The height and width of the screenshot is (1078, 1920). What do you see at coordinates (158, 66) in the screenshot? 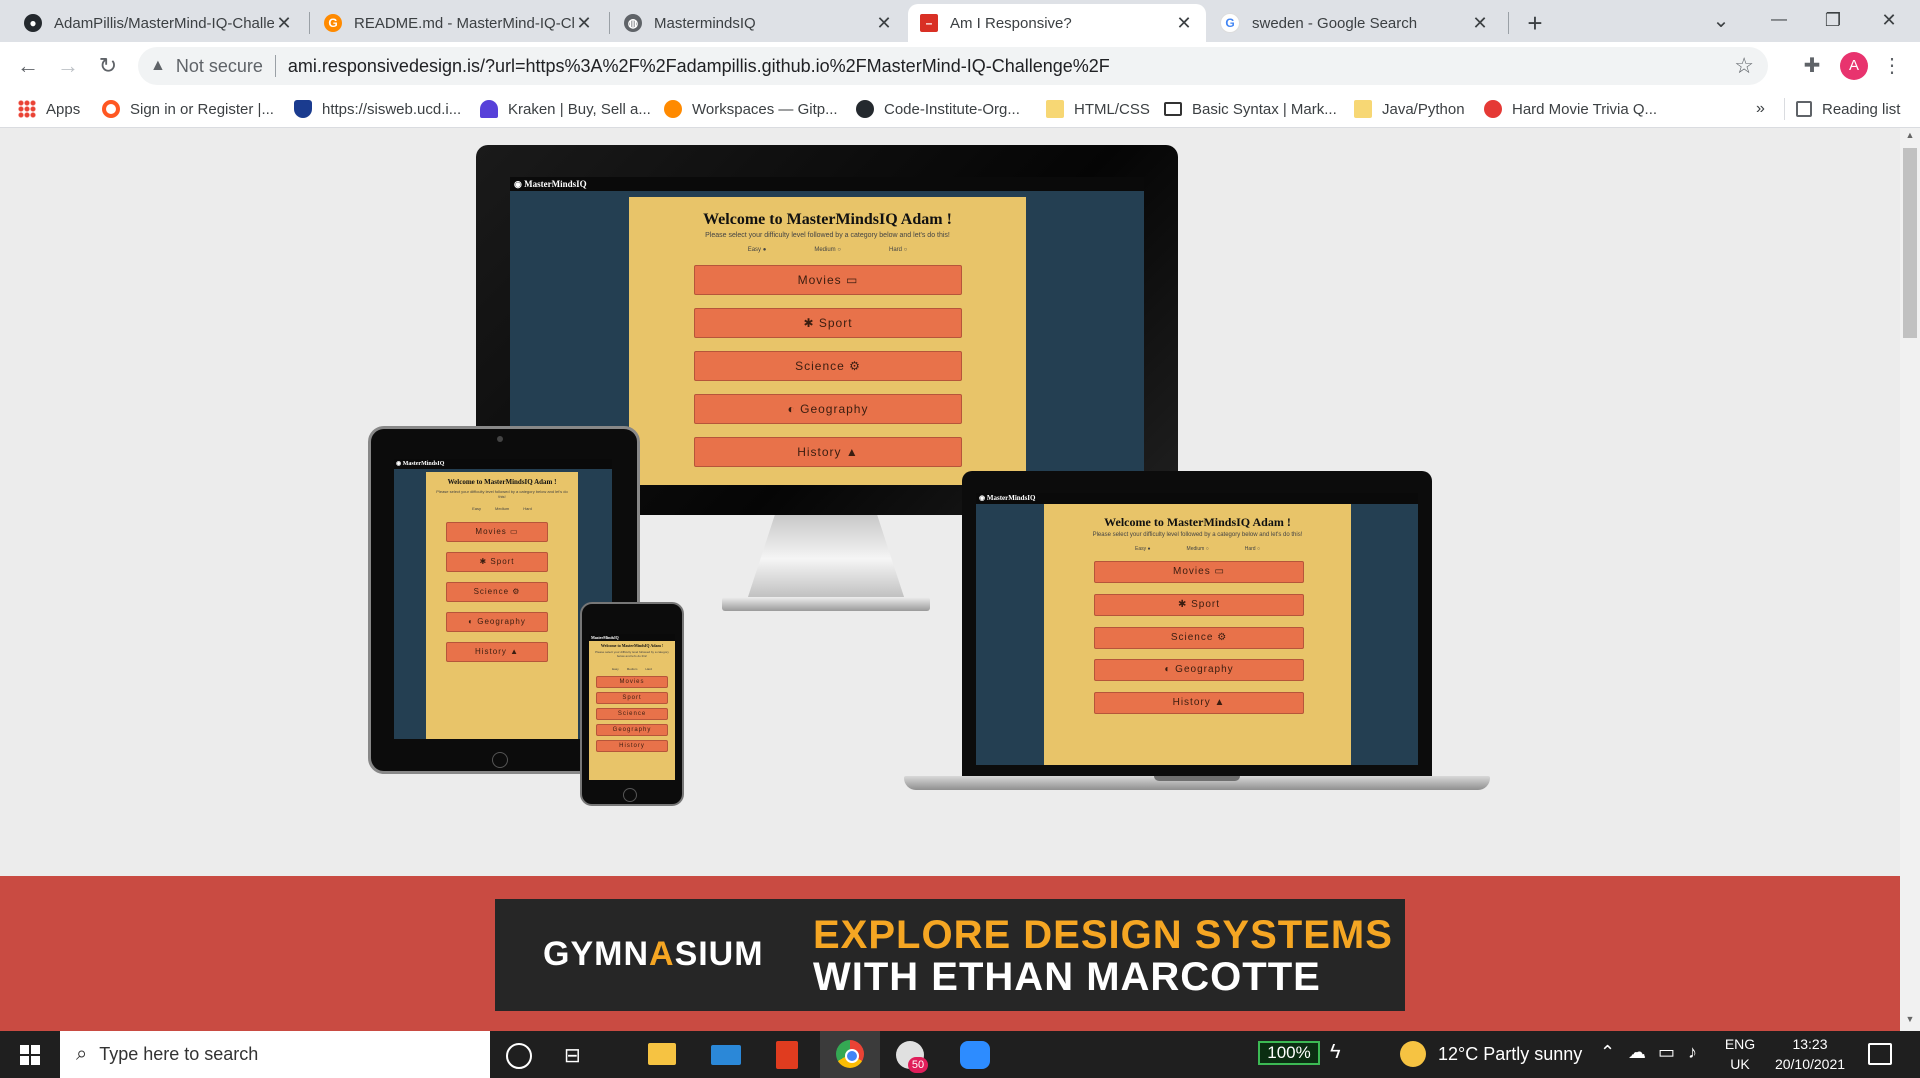
I see `warning-icon: ▲` at bounding box center [158, 66].